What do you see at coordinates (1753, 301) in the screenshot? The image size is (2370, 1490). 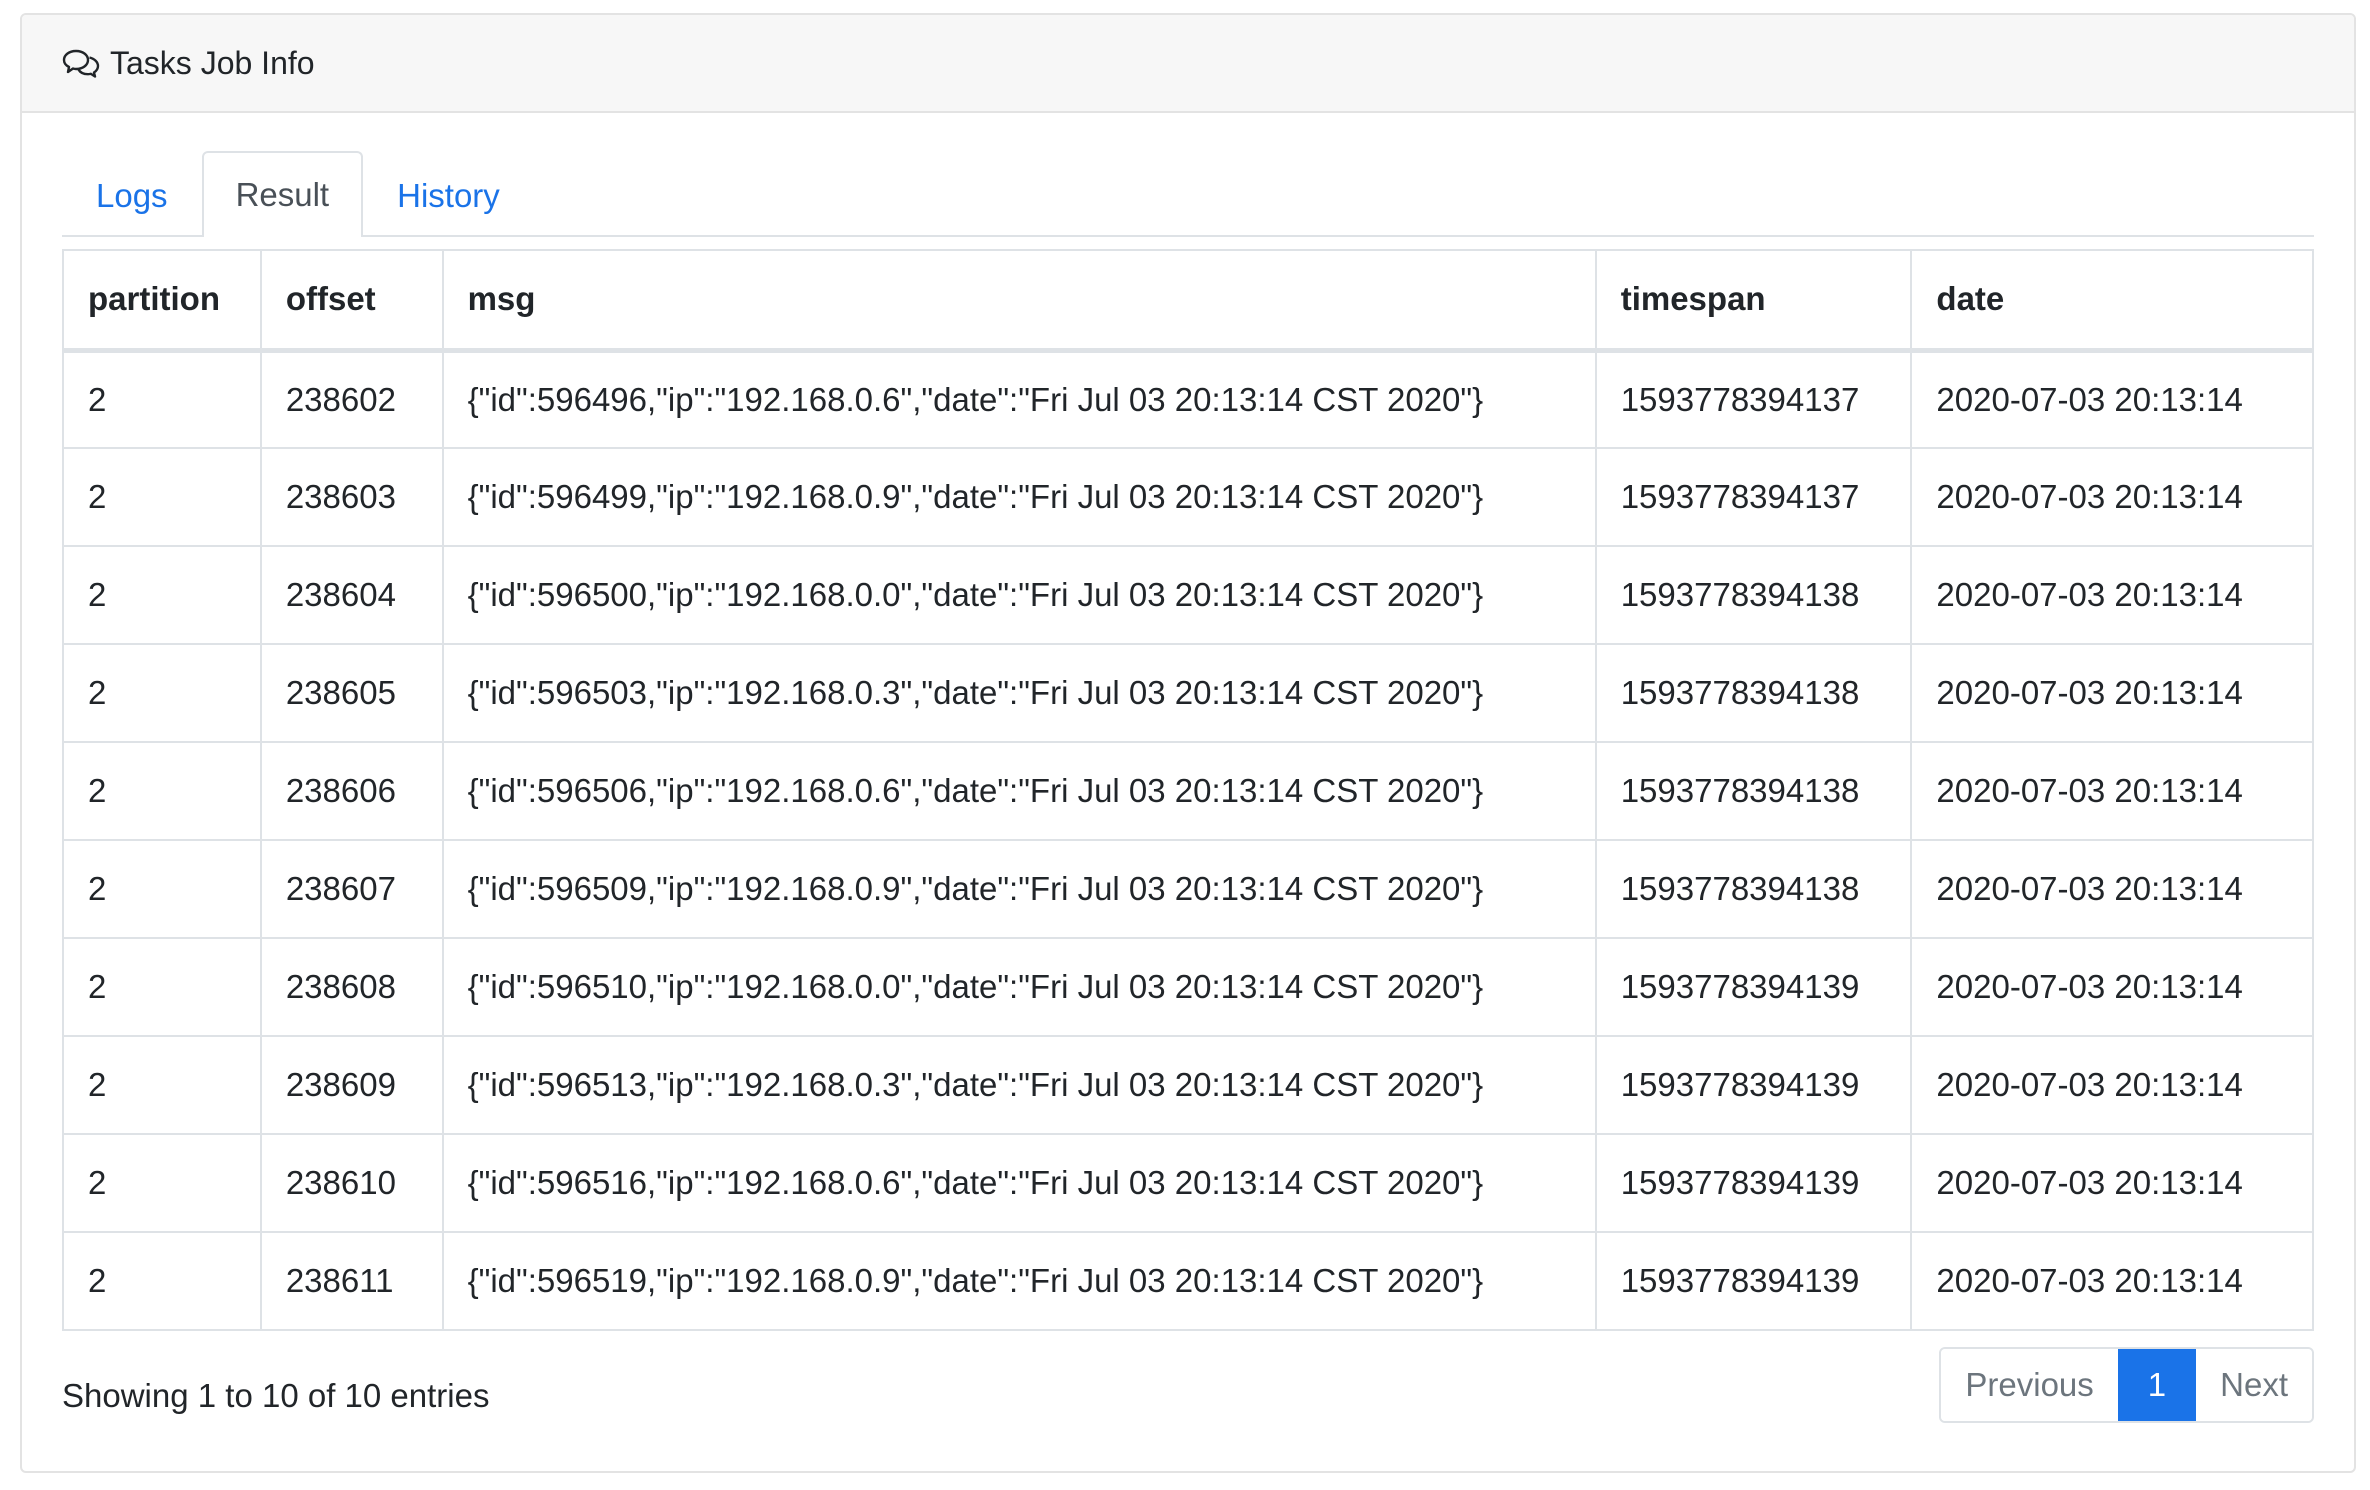 I see `column-header-timespan: timespan` at bounding box center [1753, 301].